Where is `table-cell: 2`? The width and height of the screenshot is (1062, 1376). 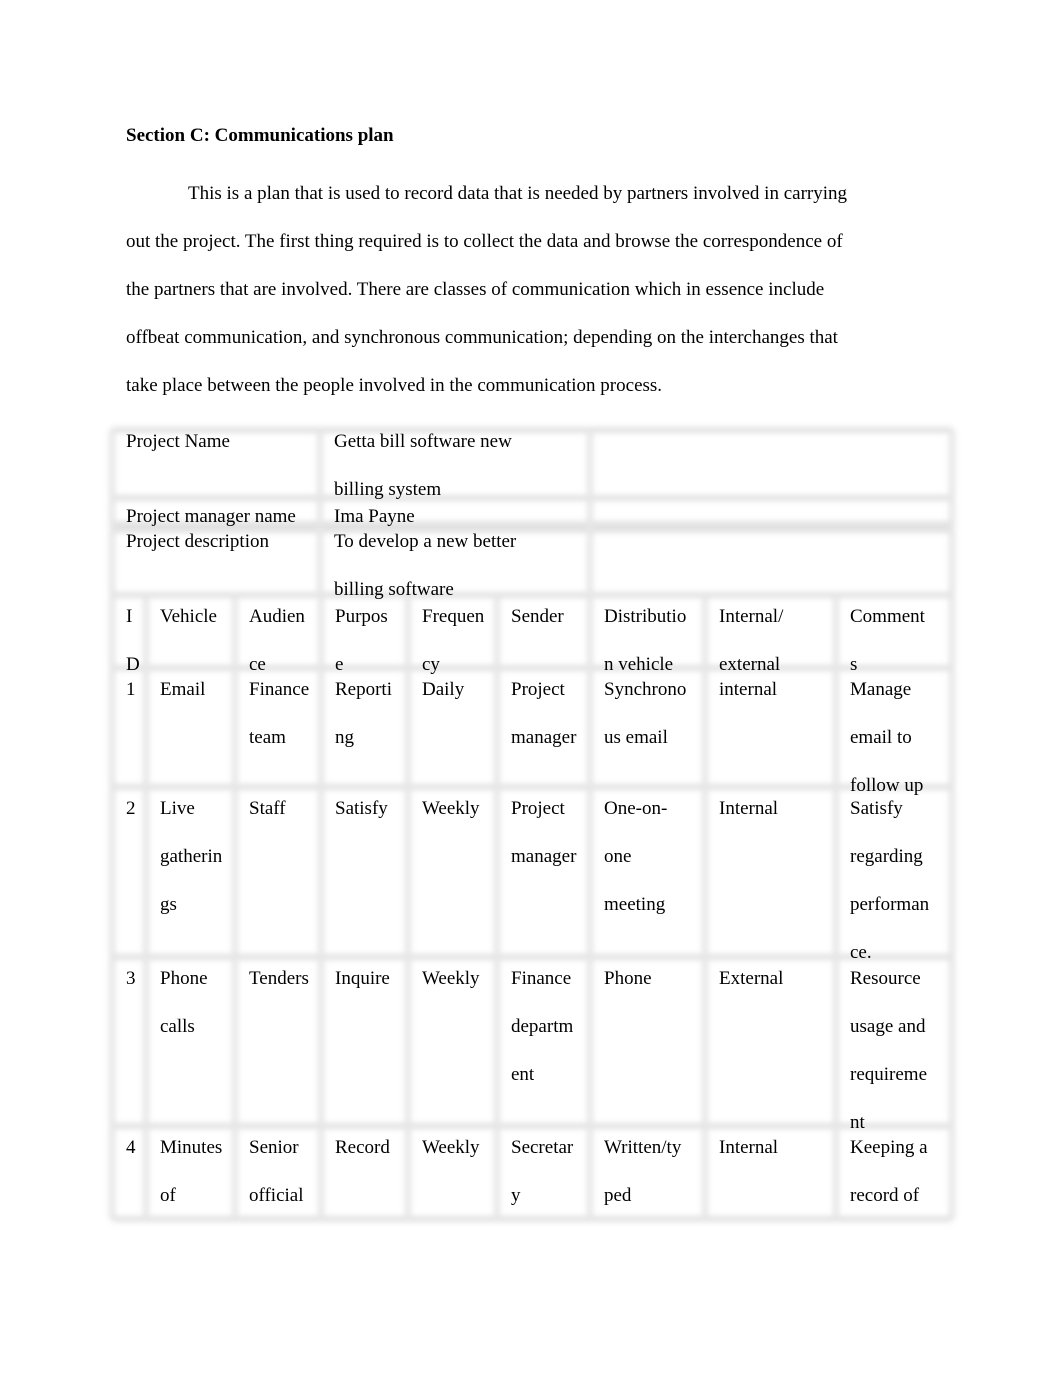
table-cell: 2 is located at coordinates (129, 807).